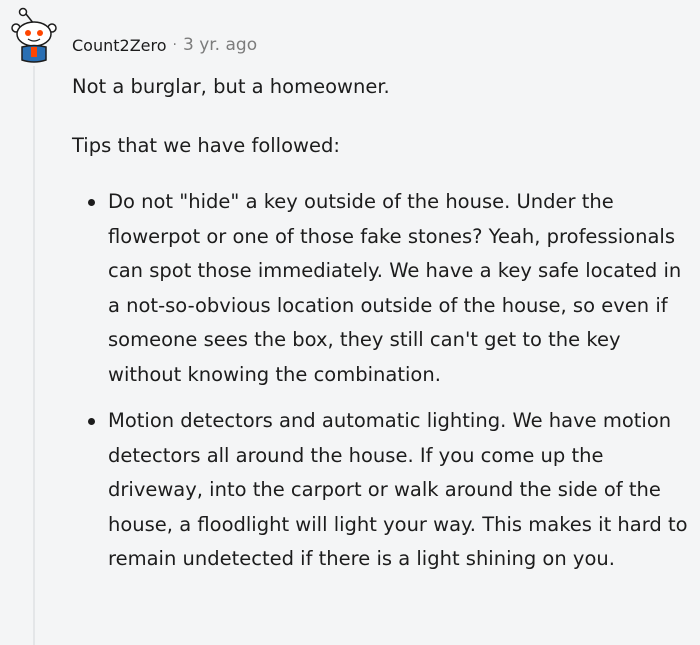  I want to click on thread-line, so click(34, 355).